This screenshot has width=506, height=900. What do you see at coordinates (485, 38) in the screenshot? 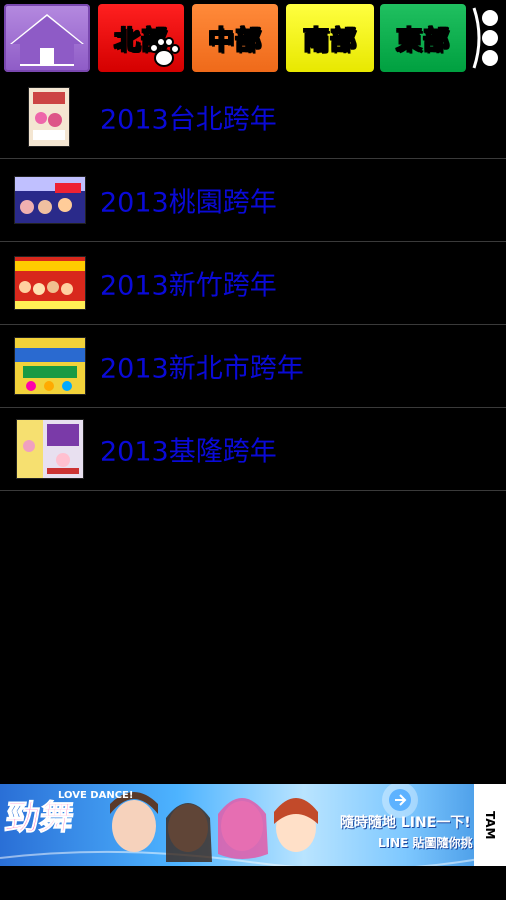
I see `more-menu-icon` at bounding box center [485, 38].